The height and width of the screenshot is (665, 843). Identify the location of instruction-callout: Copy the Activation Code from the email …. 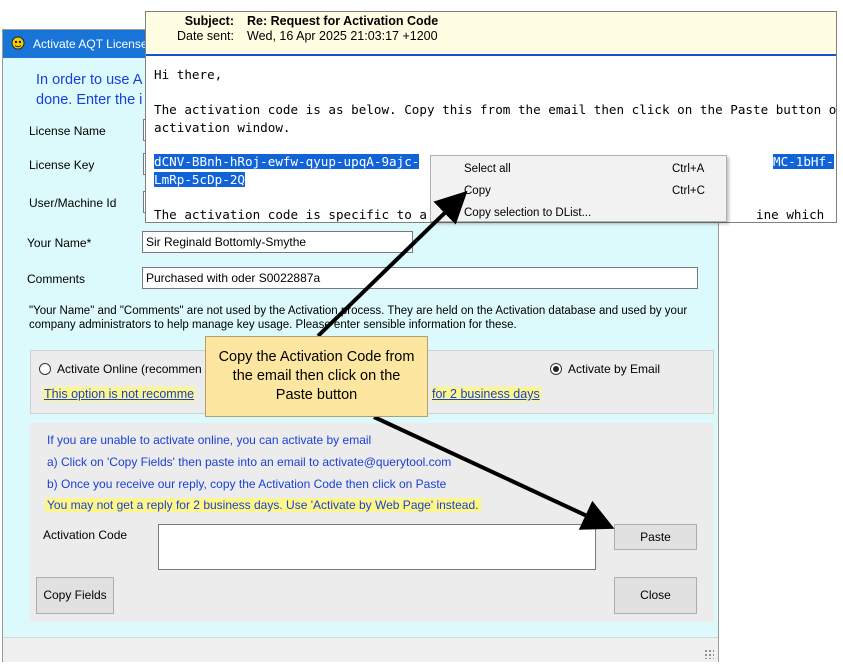
(316, 376).